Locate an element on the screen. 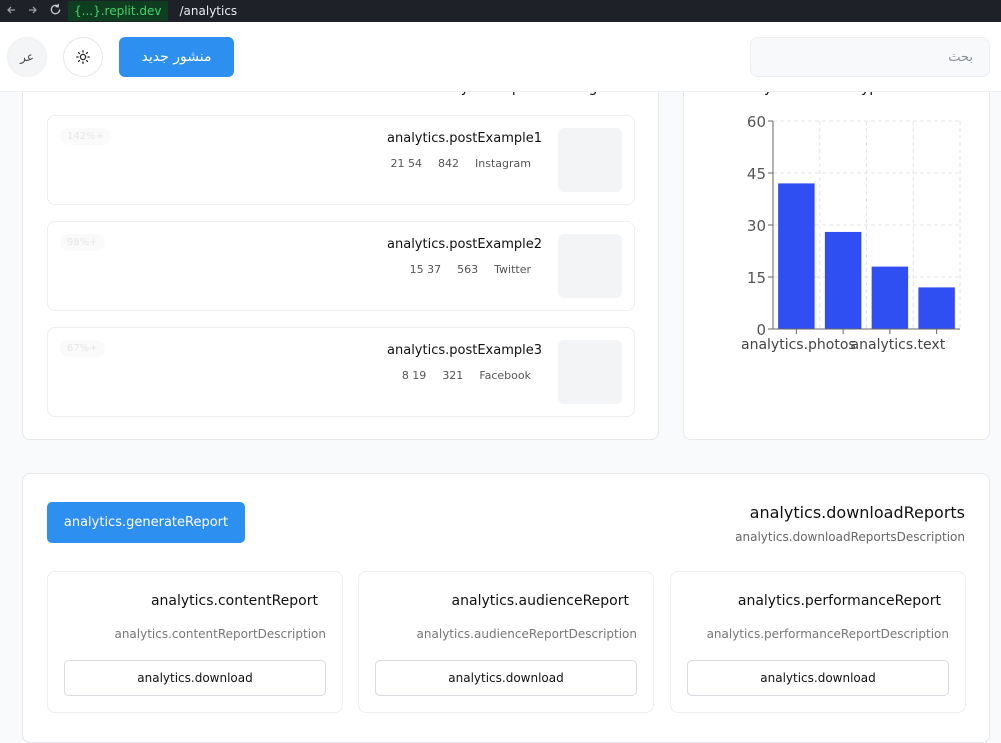  chart-x-tick-label: analytics.photos is located at coordinates (798, 345).